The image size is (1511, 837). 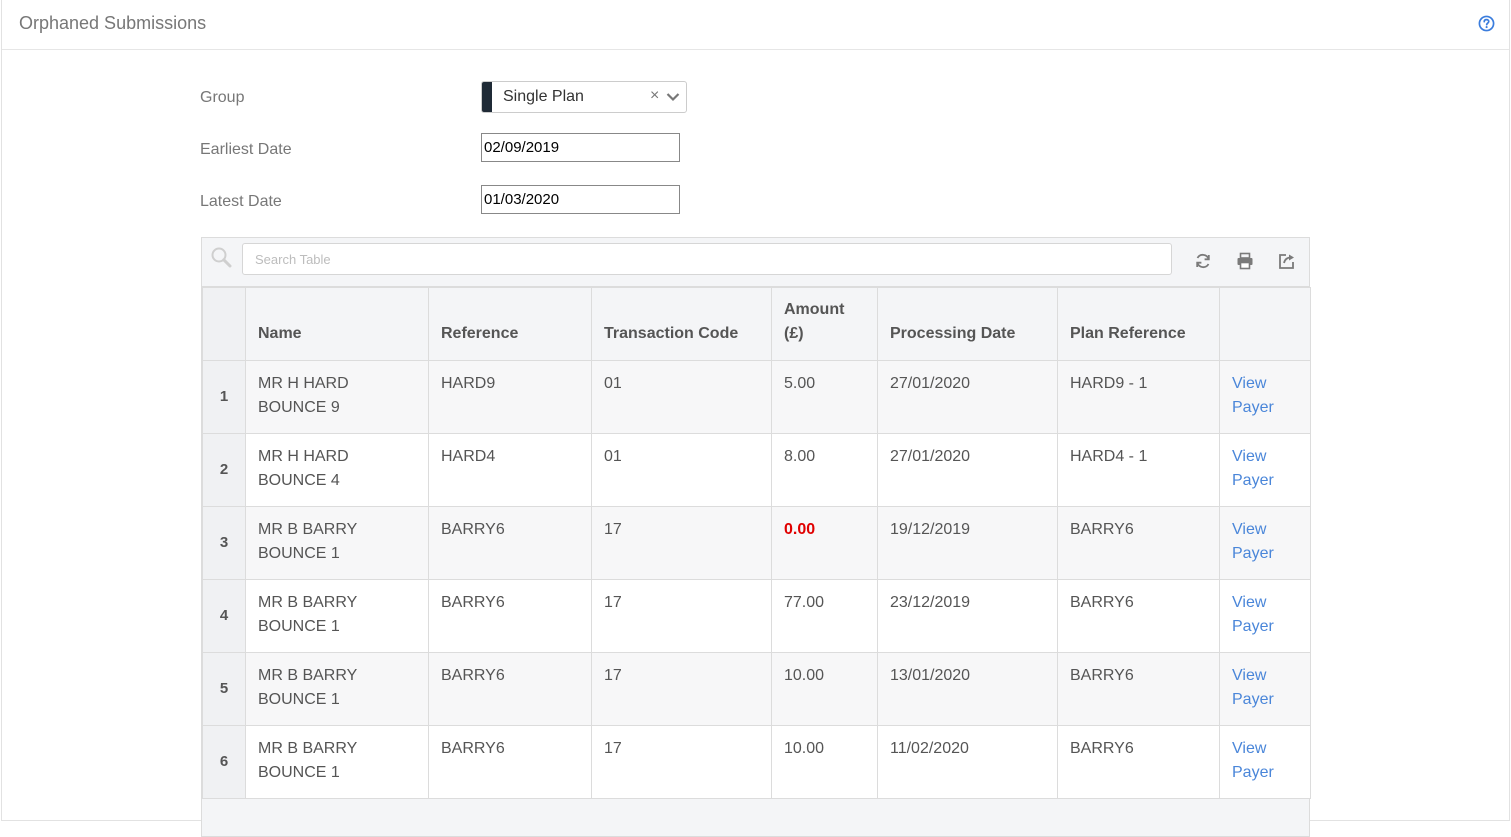 What do you see at coordinates (224, 616) in the screenshot?
I see `row-index: 4` at bounding box center [224, 616].